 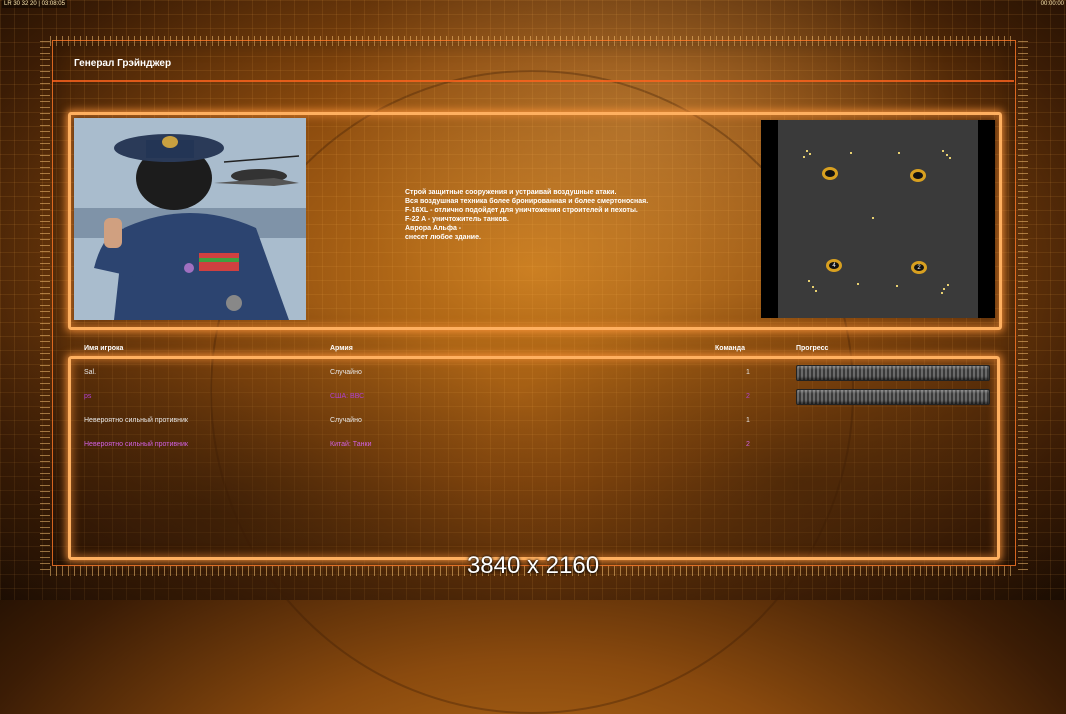 I want to click on clock-readout: 00:00:00, so click(x=1052, y=4).